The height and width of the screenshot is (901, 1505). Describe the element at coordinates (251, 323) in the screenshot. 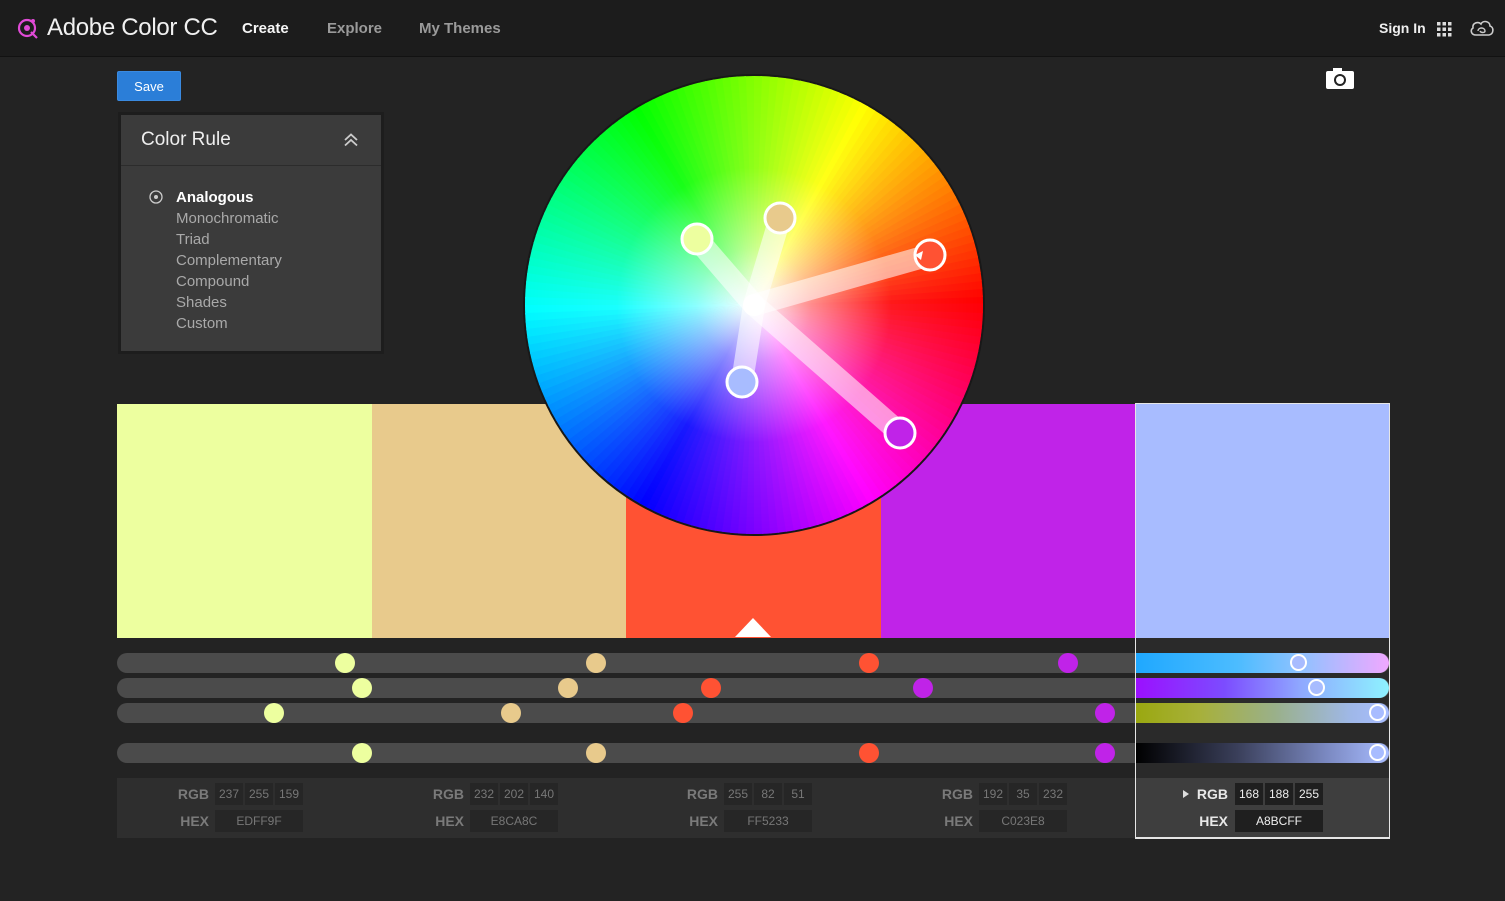

I see `rule-item-custom: Custom` at that location.